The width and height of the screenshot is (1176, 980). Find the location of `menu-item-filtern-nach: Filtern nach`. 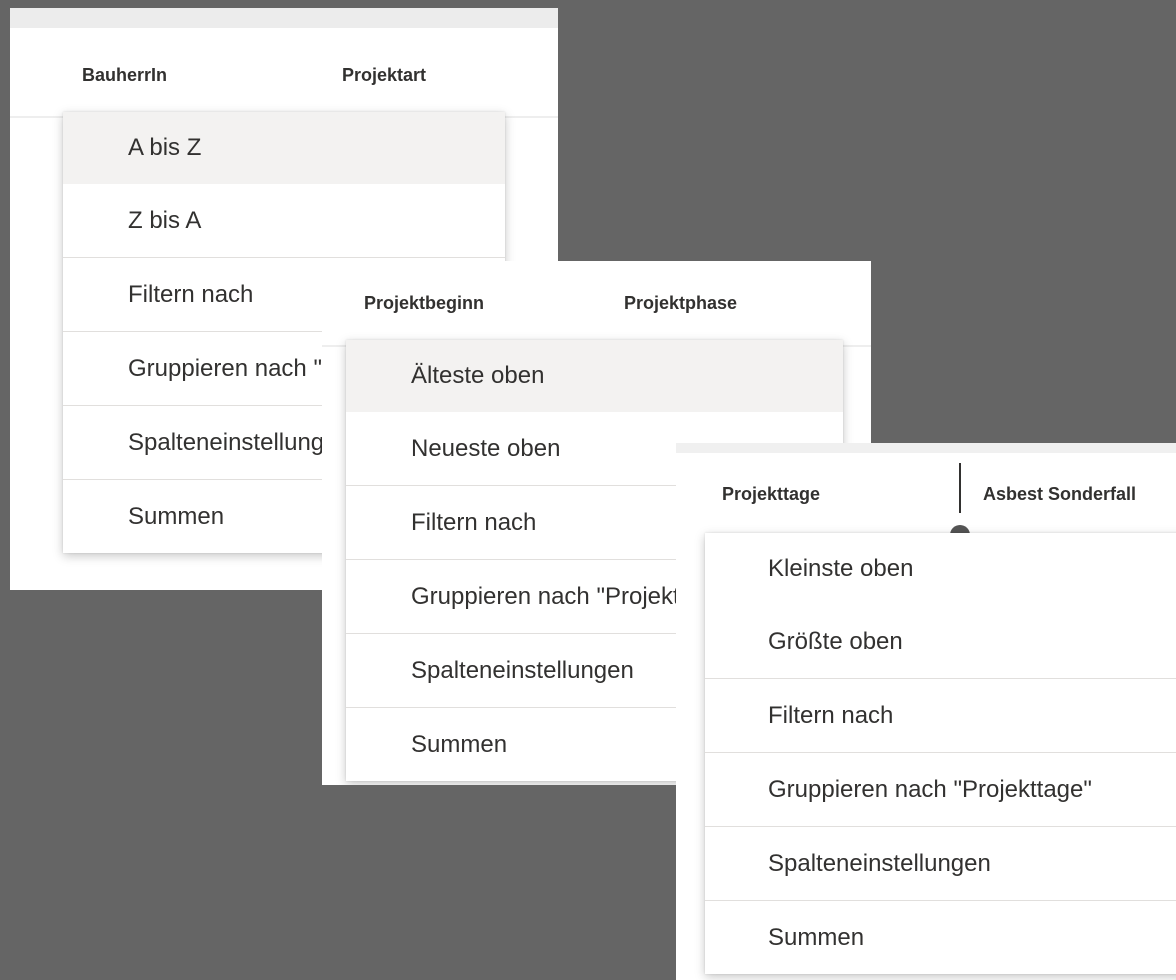

menu-item-filtern-nach: Filtern nach is located at coordinates (940, 715).